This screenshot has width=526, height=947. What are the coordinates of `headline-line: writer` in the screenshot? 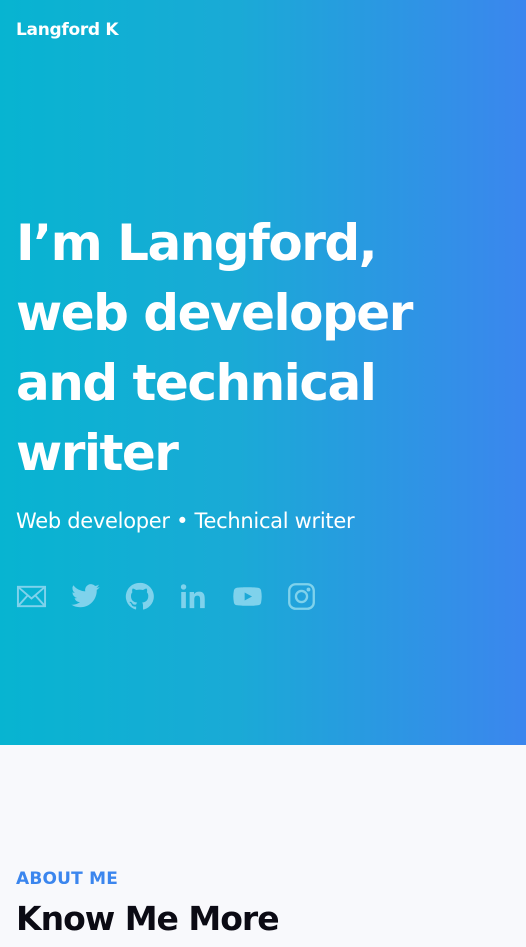 It's located at (97, 453).